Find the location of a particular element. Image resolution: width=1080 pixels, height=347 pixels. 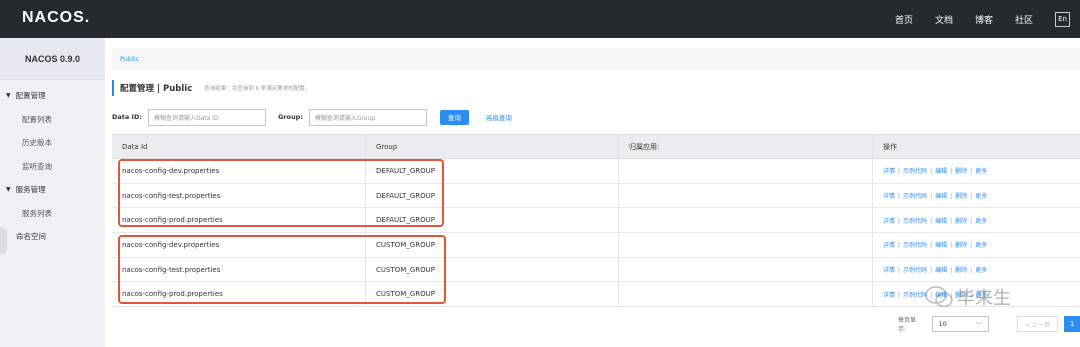

sidebar-item-namespace: 命名空间 is located at coordinates (52, 237).